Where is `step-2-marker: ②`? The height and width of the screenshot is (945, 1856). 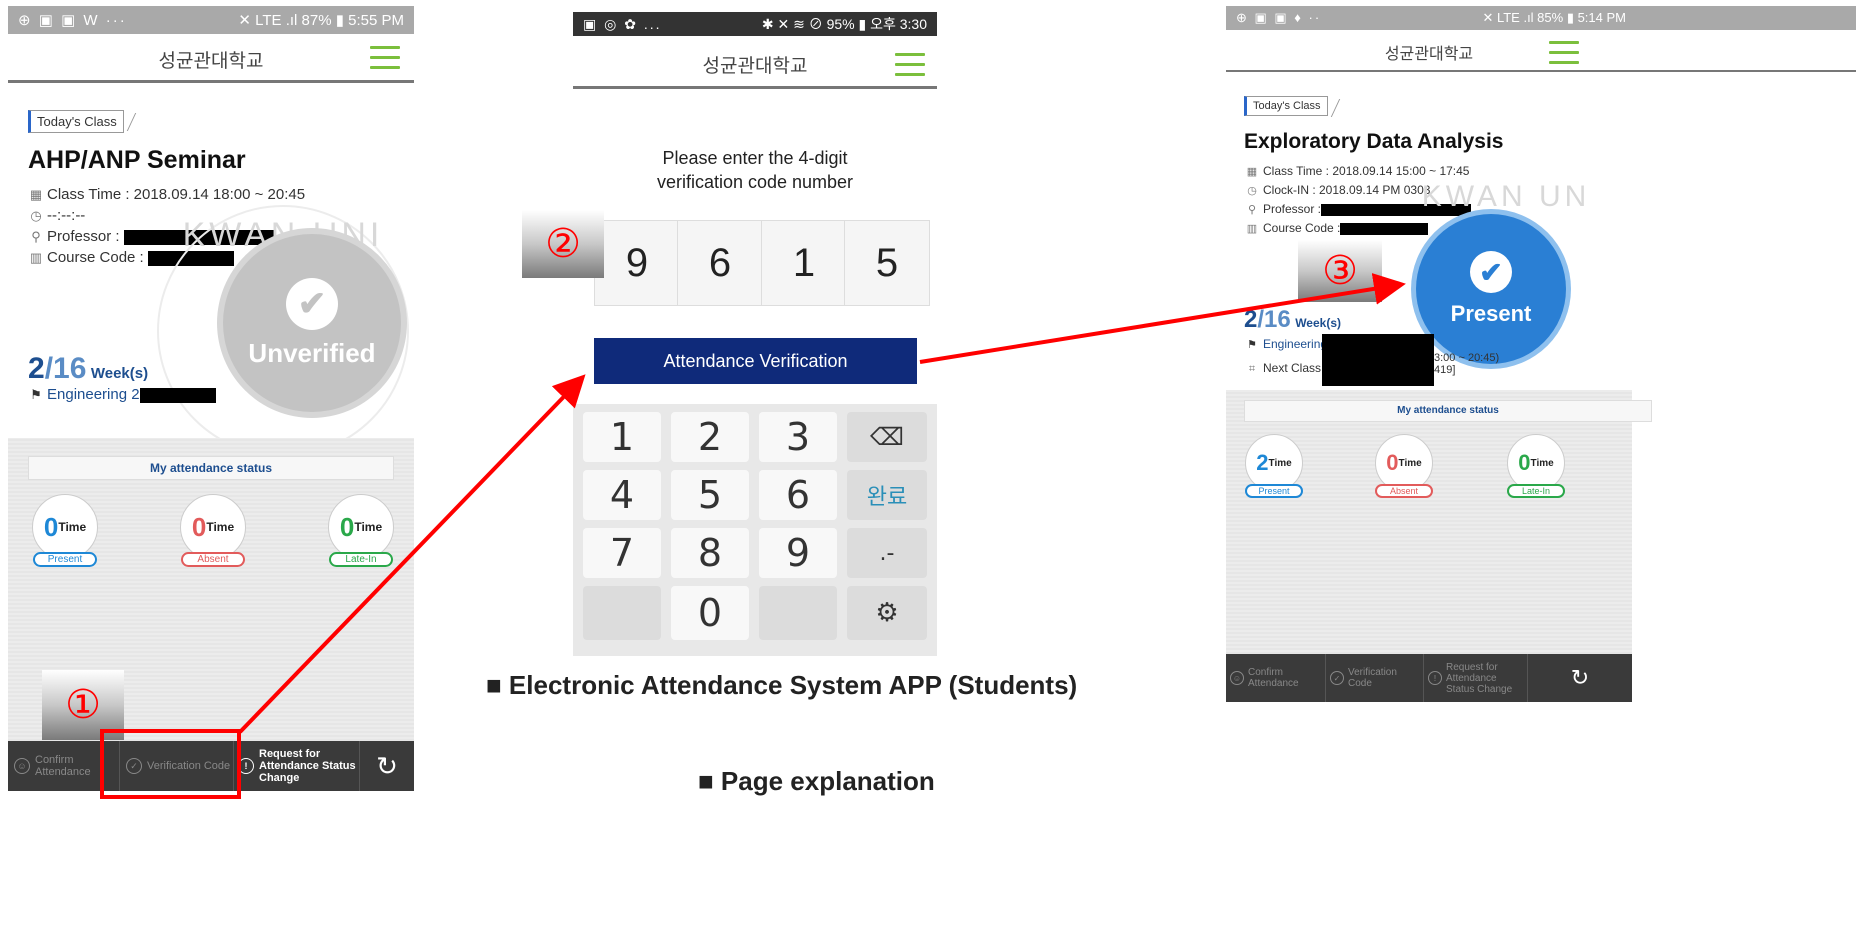
step-2-marker: ② is located at coordinates (563, 244).